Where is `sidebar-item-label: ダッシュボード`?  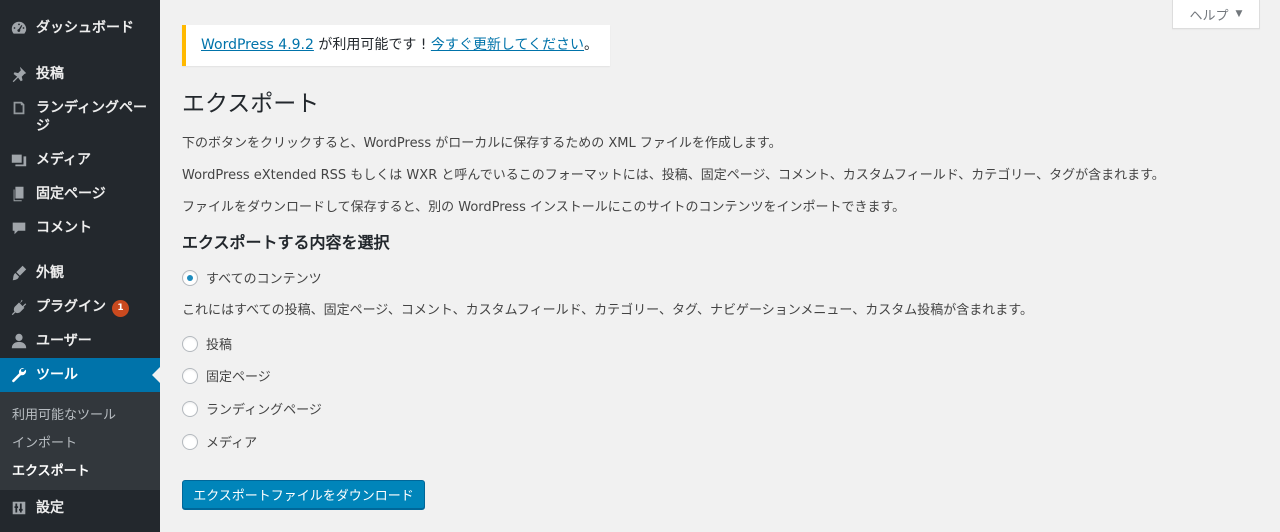 sidebar-item-label: ダッシュボード is located at coordinates (85, 28).